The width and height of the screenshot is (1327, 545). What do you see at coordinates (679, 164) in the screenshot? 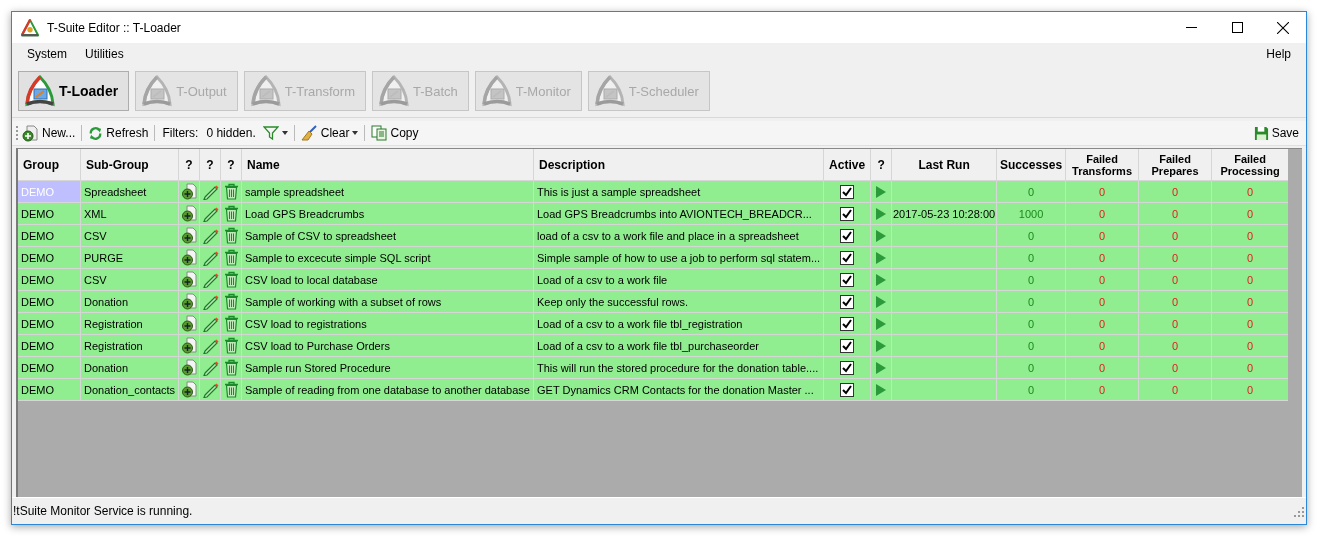
I see `column-header: Description` at bounding box center [679, 164].